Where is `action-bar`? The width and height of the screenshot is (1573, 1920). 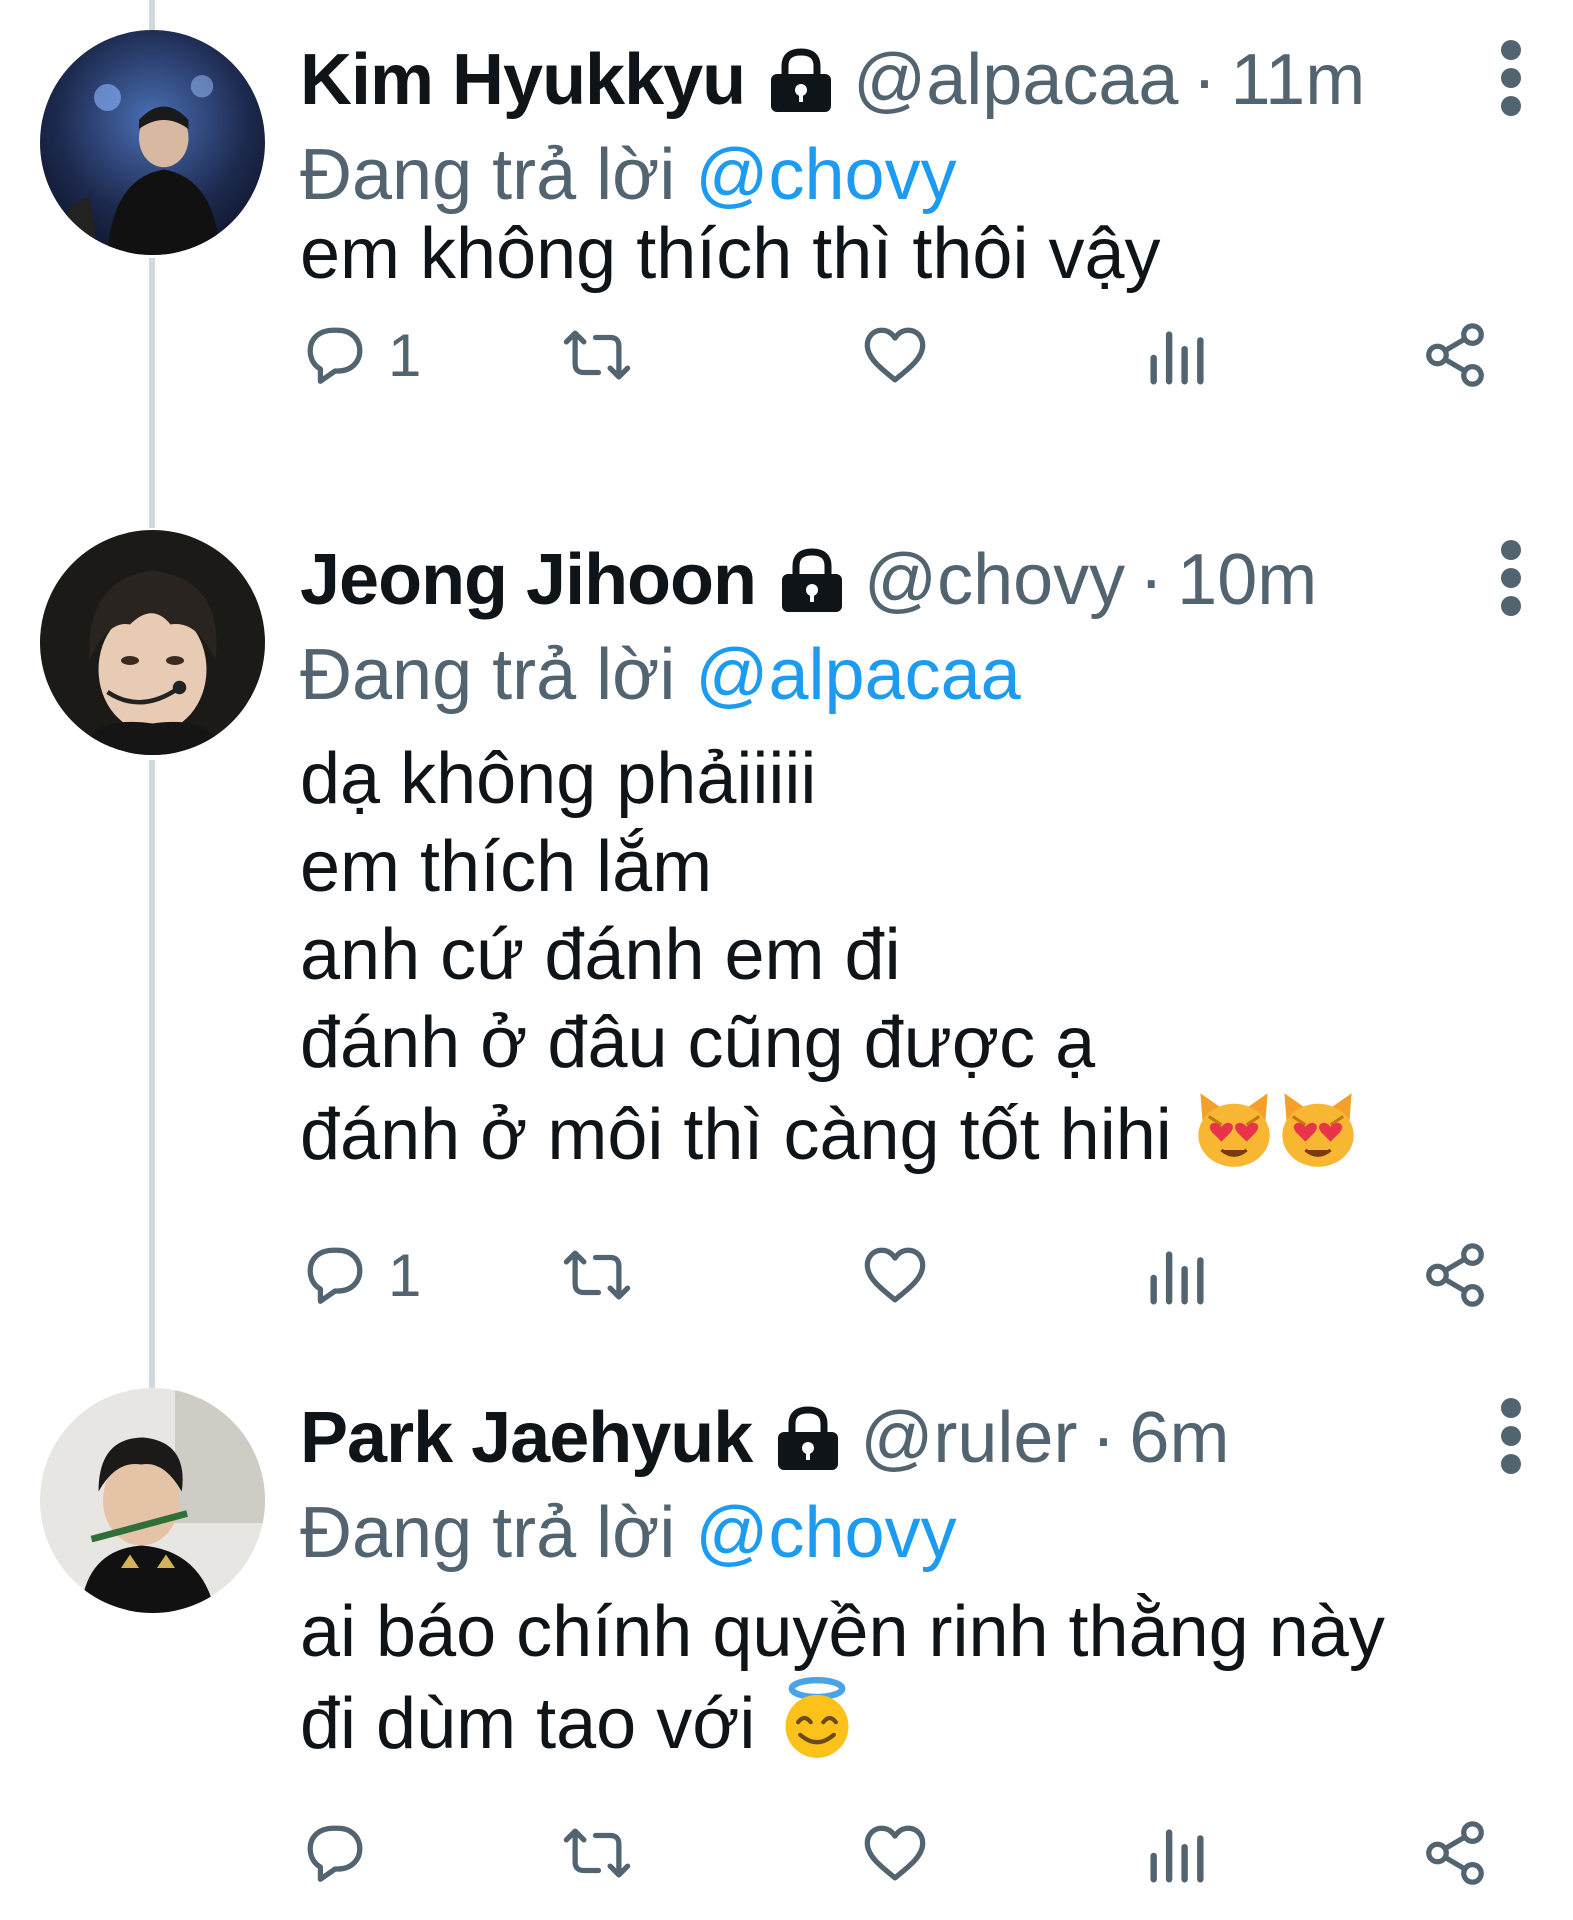 action-bar is located at coordinates (900, 1853).